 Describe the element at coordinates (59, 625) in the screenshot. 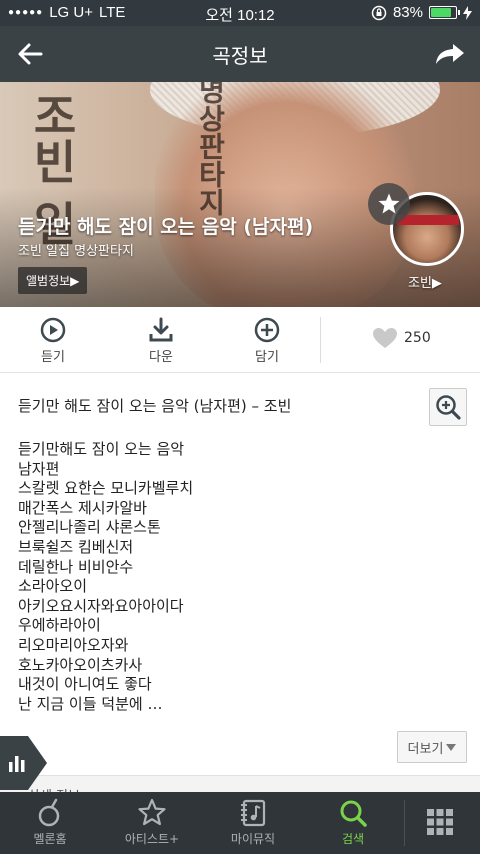

I see `lyrics-line: 우에하라아이` at that location.